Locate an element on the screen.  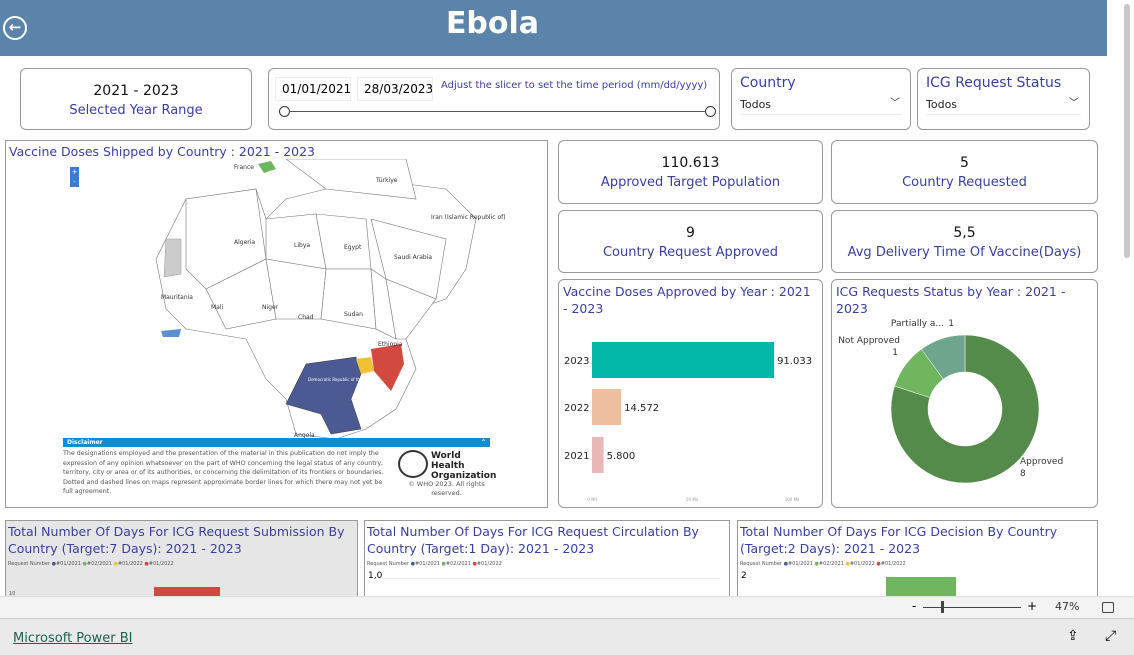
y-tick: 1,0 is located at coordinates (375, 576).